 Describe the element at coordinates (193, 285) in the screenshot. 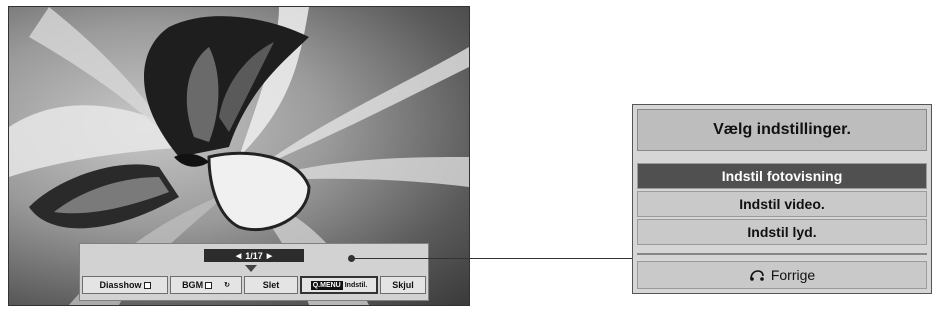

I see `bgm-label: BGM` at that location.